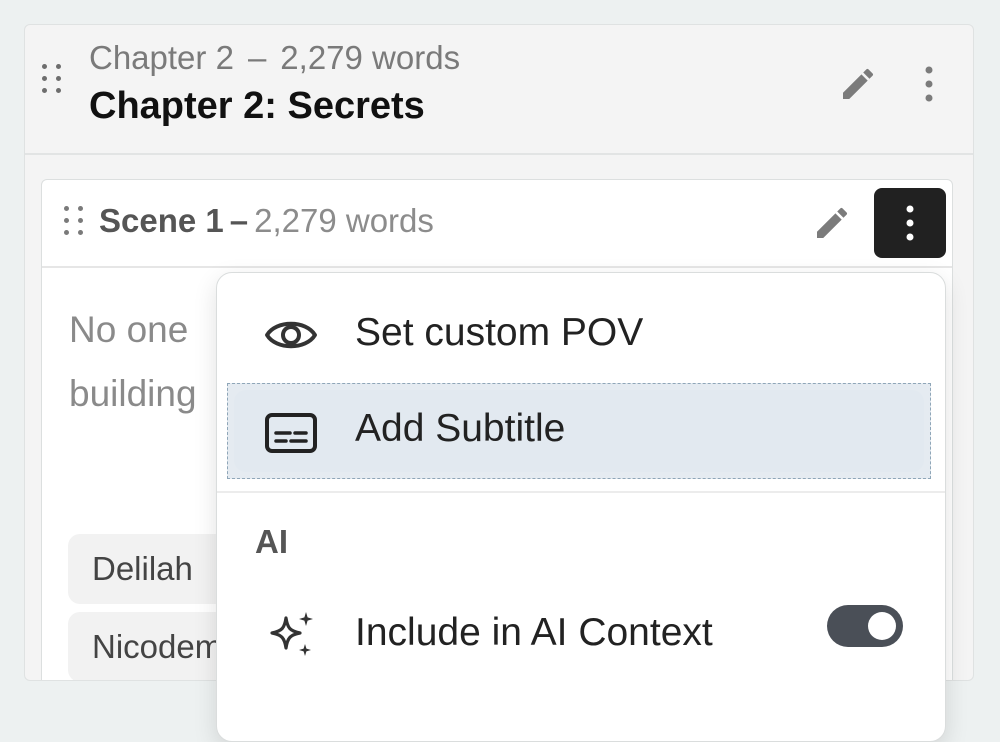  Describe the element at coordinates (133, 362) in the screenshot. I see `scene-preview-text: No one building` at that location.